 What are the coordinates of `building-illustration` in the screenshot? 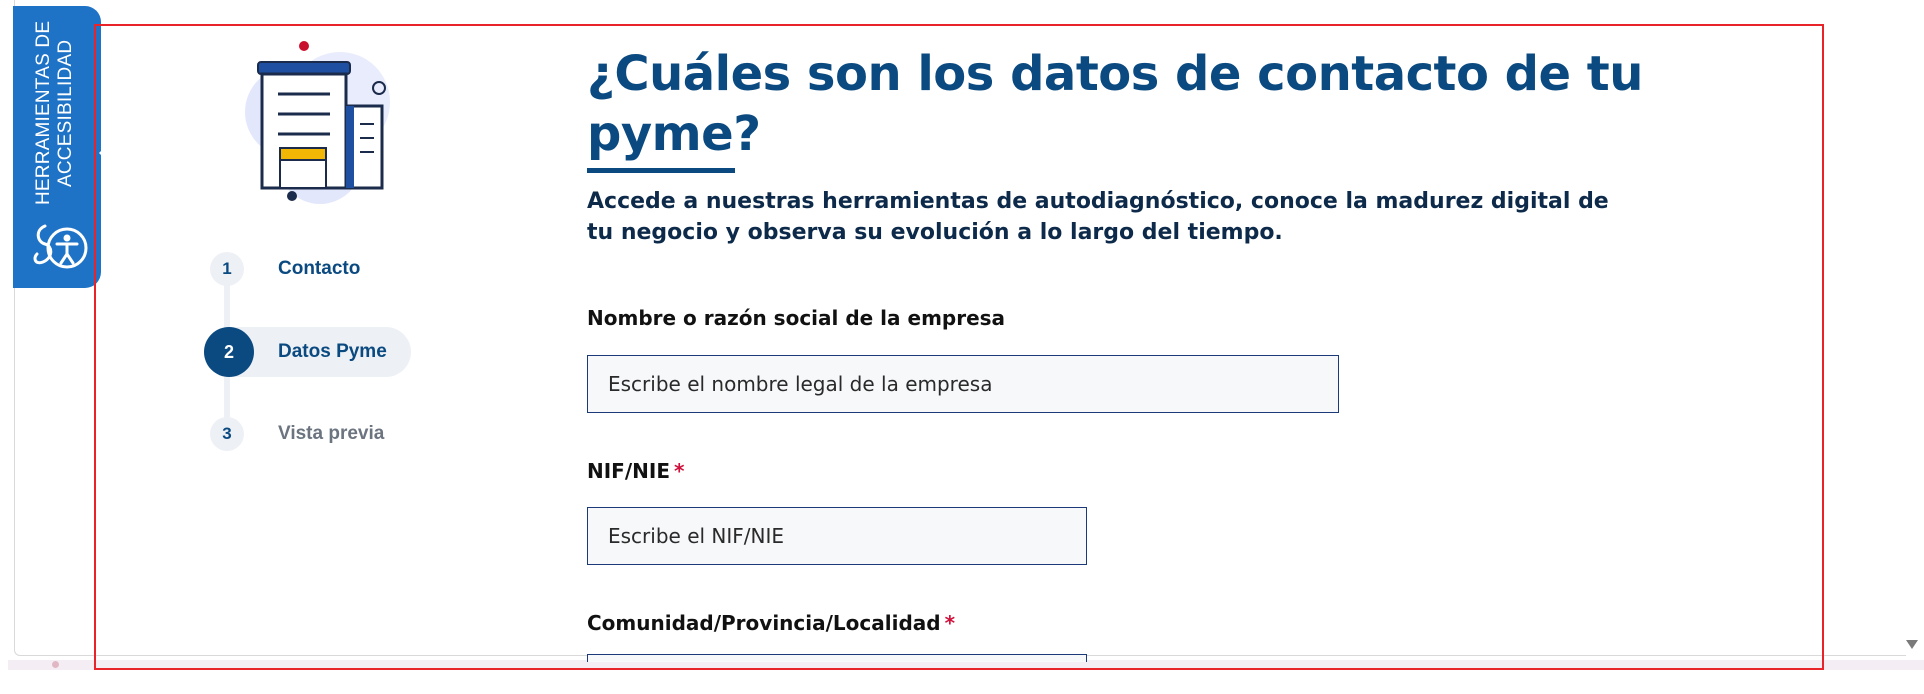 It's located at (317, 122).